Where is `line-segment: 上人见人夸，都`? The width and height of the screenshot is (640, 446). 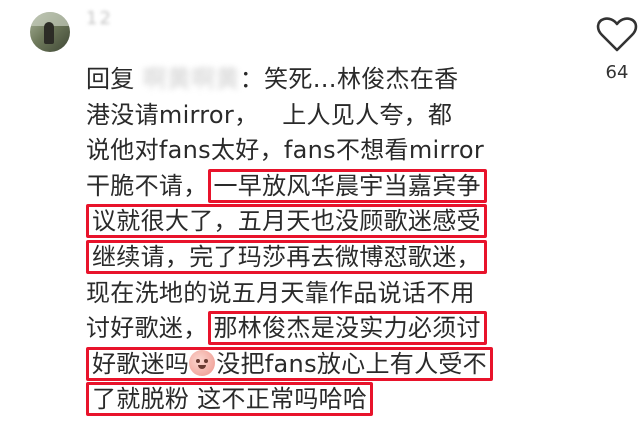 line-segment: 上人见人夸，都 is located at coordinates (367, 114).